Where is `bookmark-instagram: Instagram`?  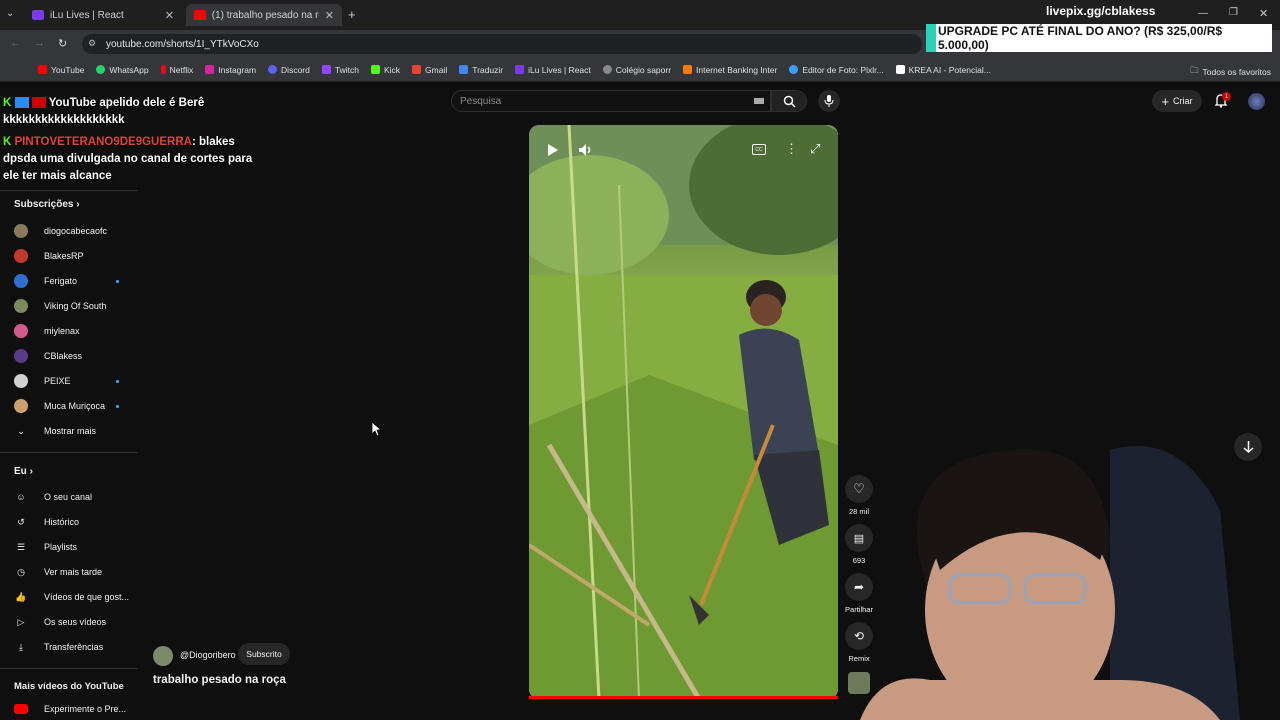
bookmark-instagram: Instagram is located at coordinates (230, 70).